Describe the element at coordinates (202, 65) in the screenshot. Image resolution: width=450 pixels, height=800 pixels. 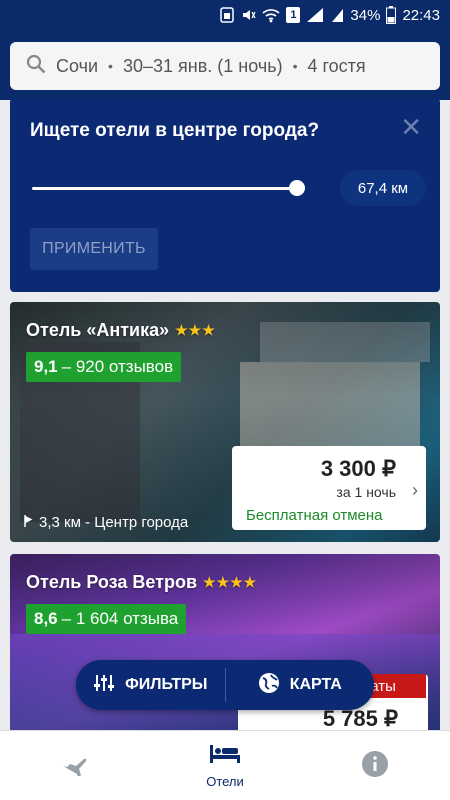
I see `search-dates: 30–31 янв. (1 ночь)` at that location.